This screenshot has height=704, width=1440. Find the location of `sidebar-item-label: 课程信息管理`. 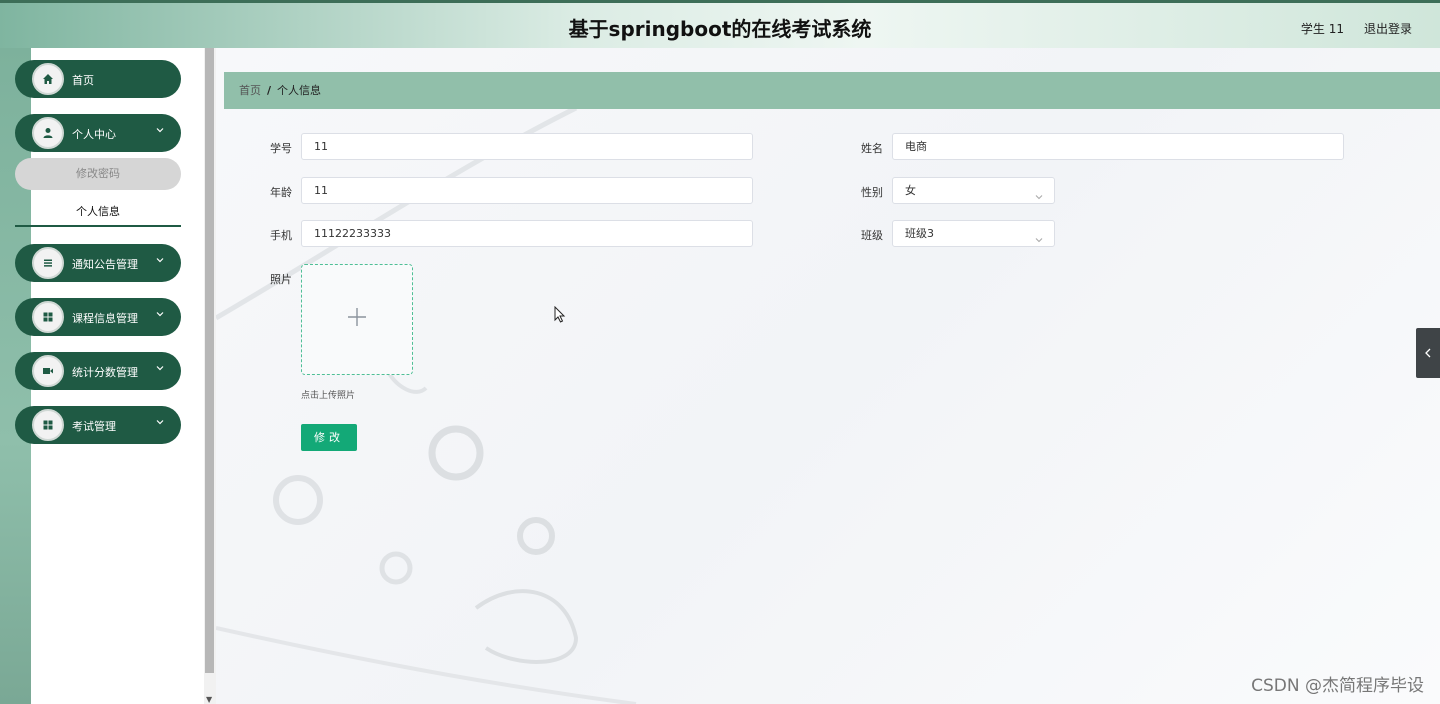

sidebar-item-label: 课程信息管理 is located at coordinates (105, 318).